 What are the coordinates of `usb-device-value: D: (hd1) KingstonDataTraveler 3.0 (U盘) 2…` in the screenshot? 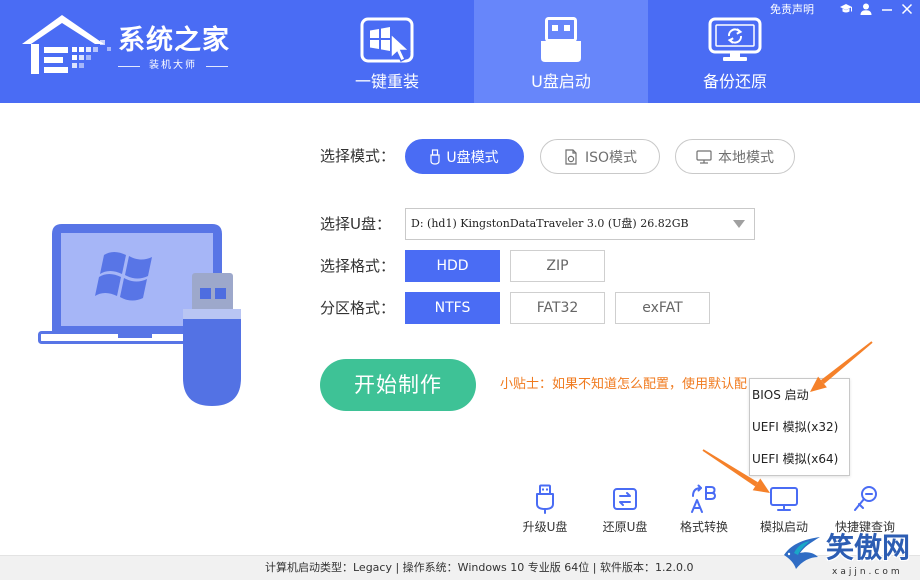 It's located at (550, 223).